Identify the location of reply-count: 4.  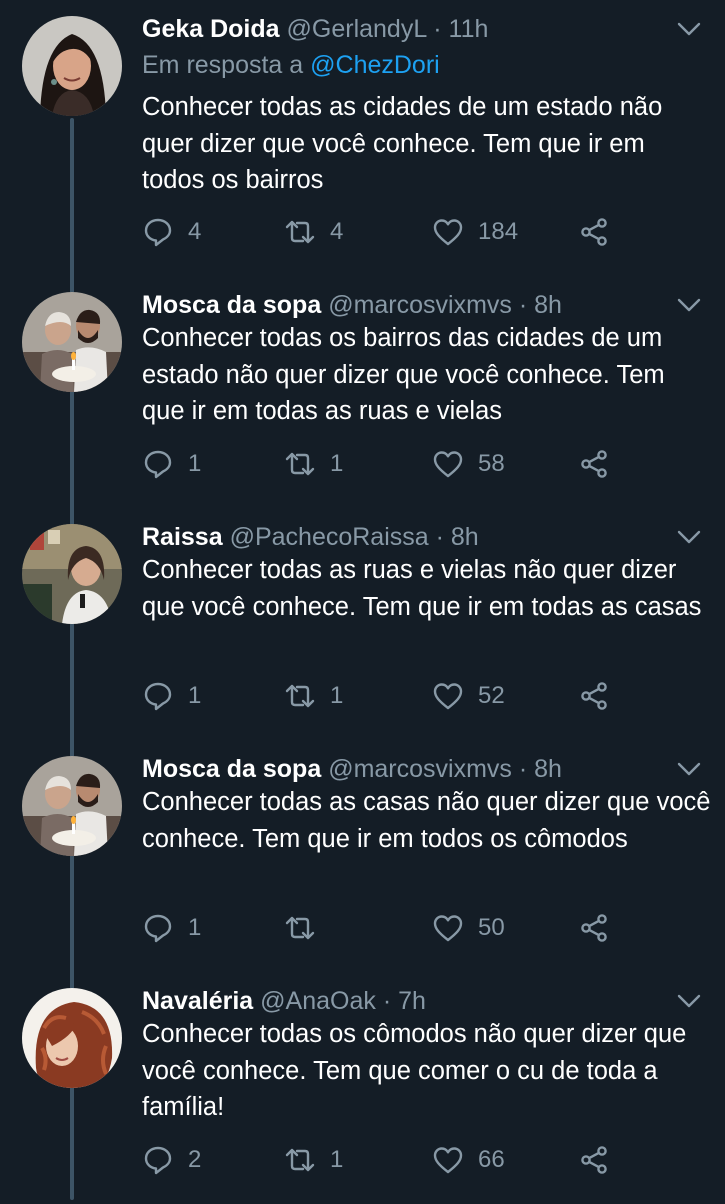
(195, 231).